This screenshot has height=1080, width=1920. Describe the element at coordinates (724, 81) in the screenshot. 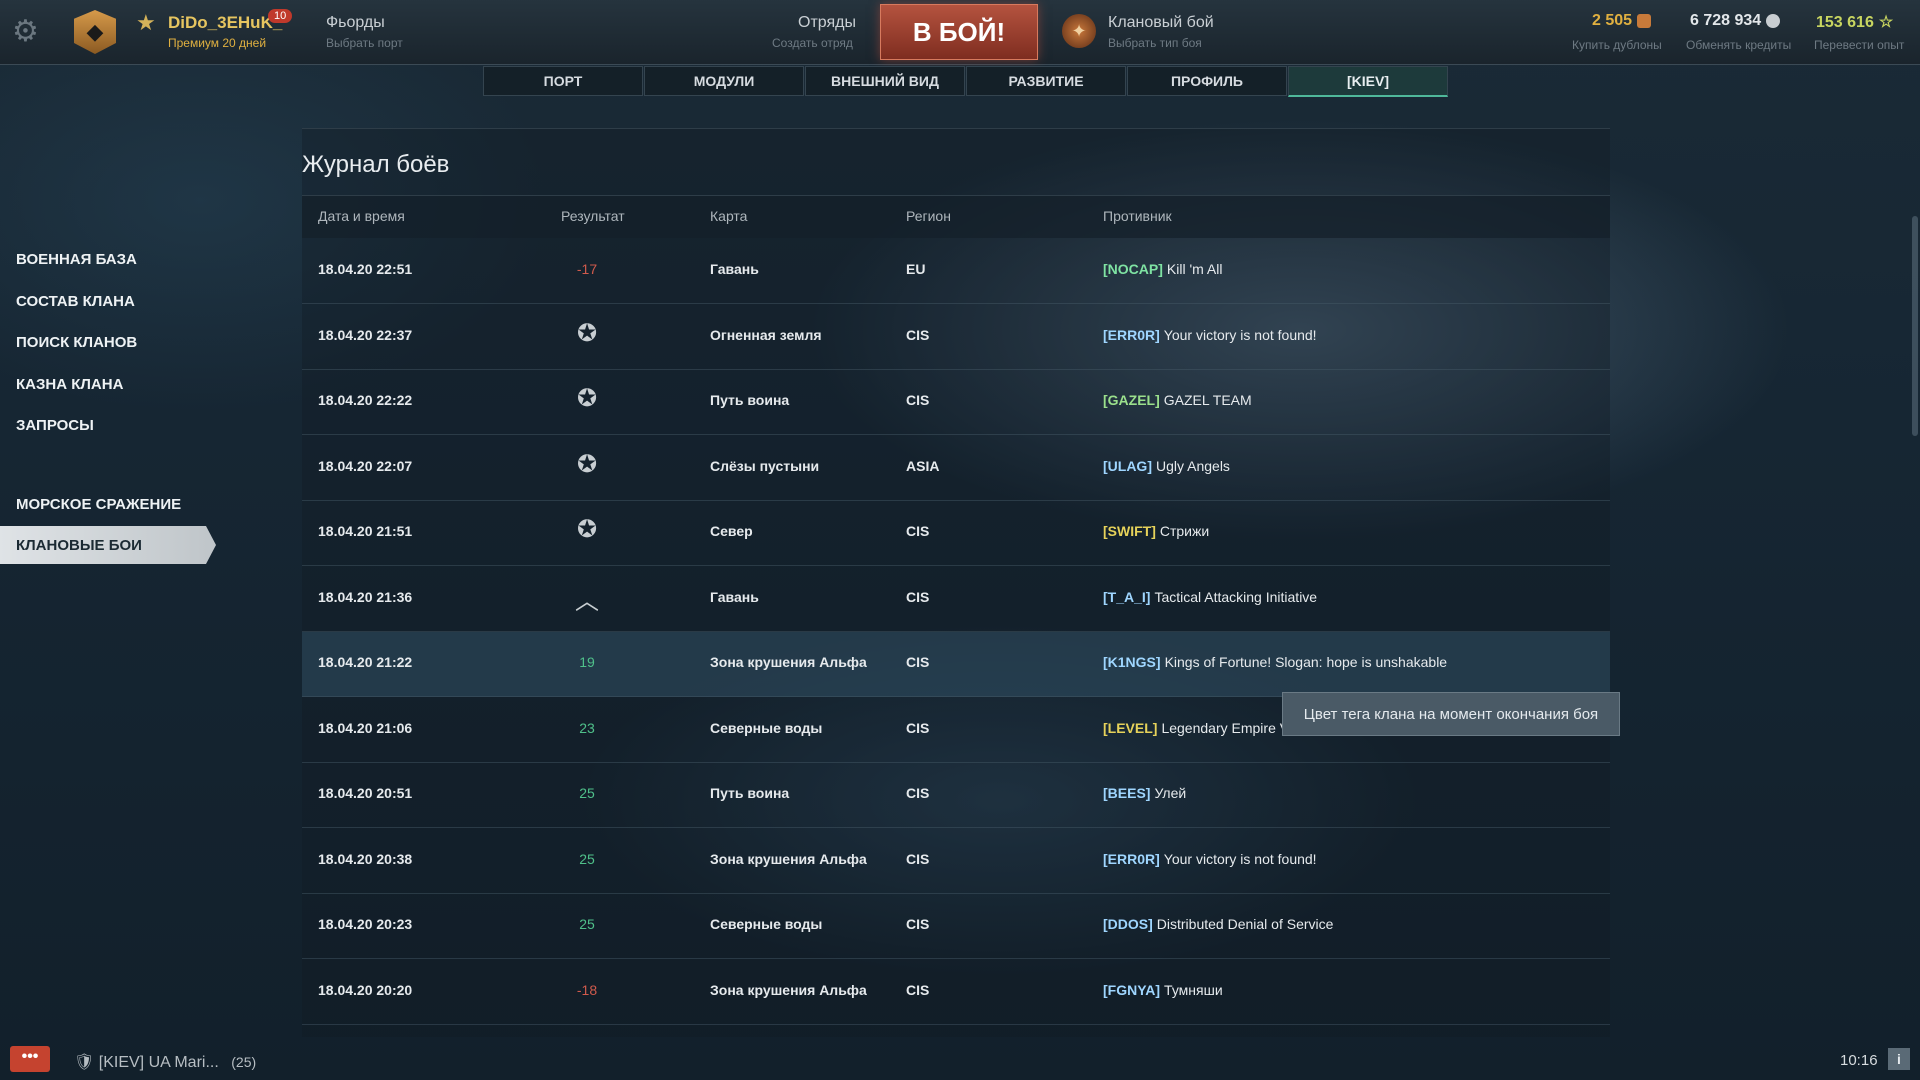

I see `tab-modules: МОДУЛИ` at that location.